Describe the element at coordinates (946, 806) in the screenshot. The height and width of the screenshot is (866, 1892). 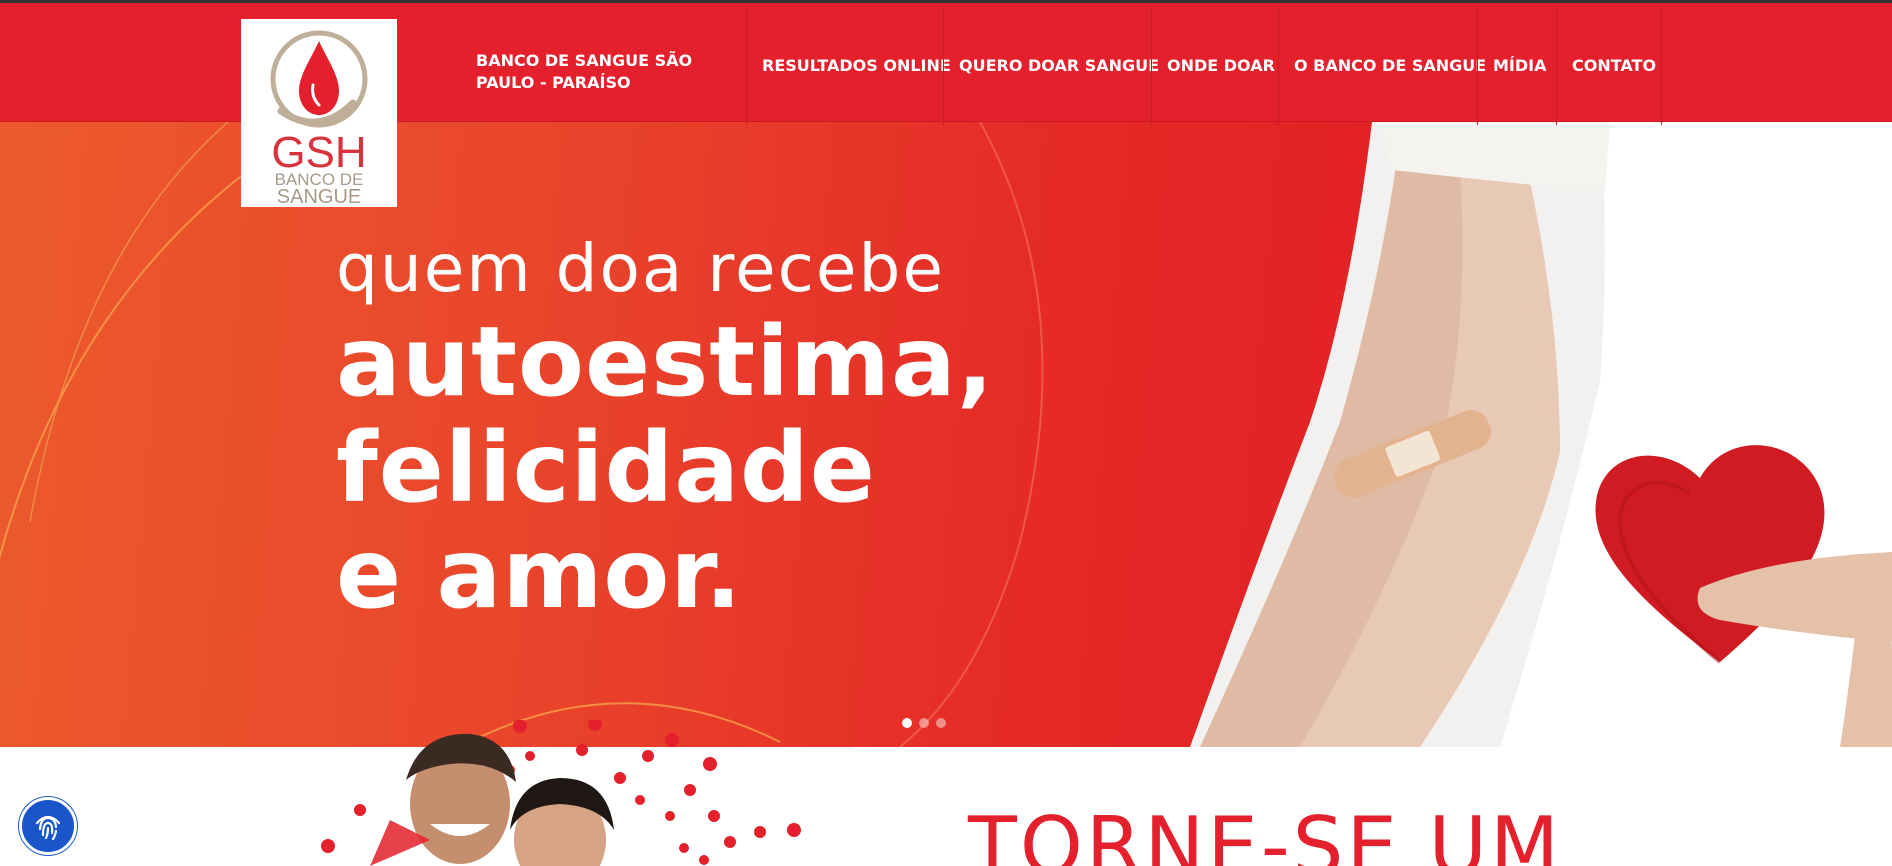
I see `donor-section` at that location.